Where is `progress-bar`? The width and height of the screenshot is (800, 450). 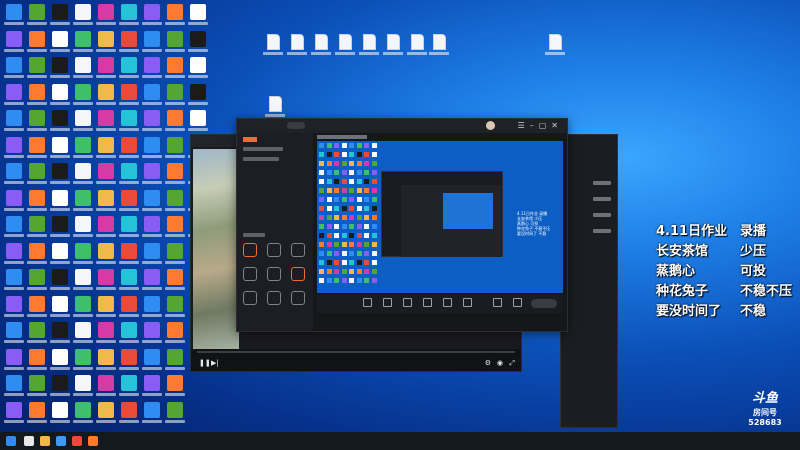 progress-bar is located at coordinates (356, 352).